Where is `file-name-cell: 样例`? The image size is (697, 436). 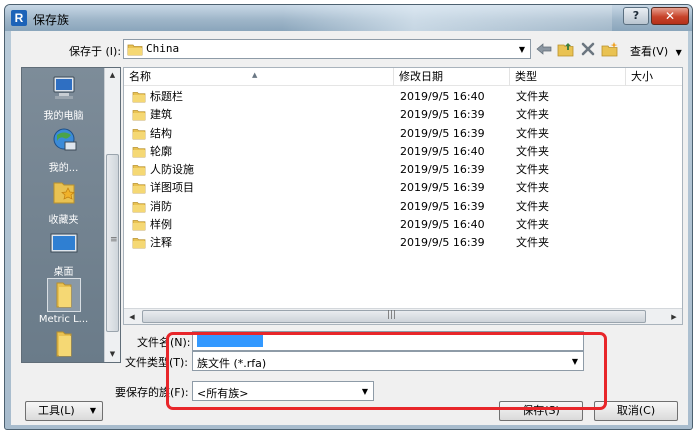 file-name-cell: 样例 is located at coordinates (152, 225).